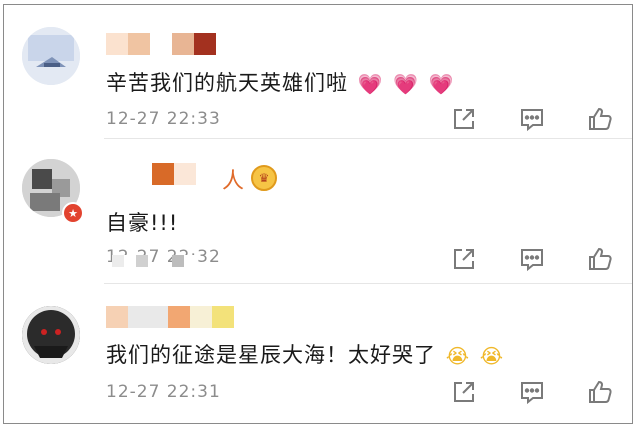  I want to click on vip-crown-icon: ♛, so click(264, 178).